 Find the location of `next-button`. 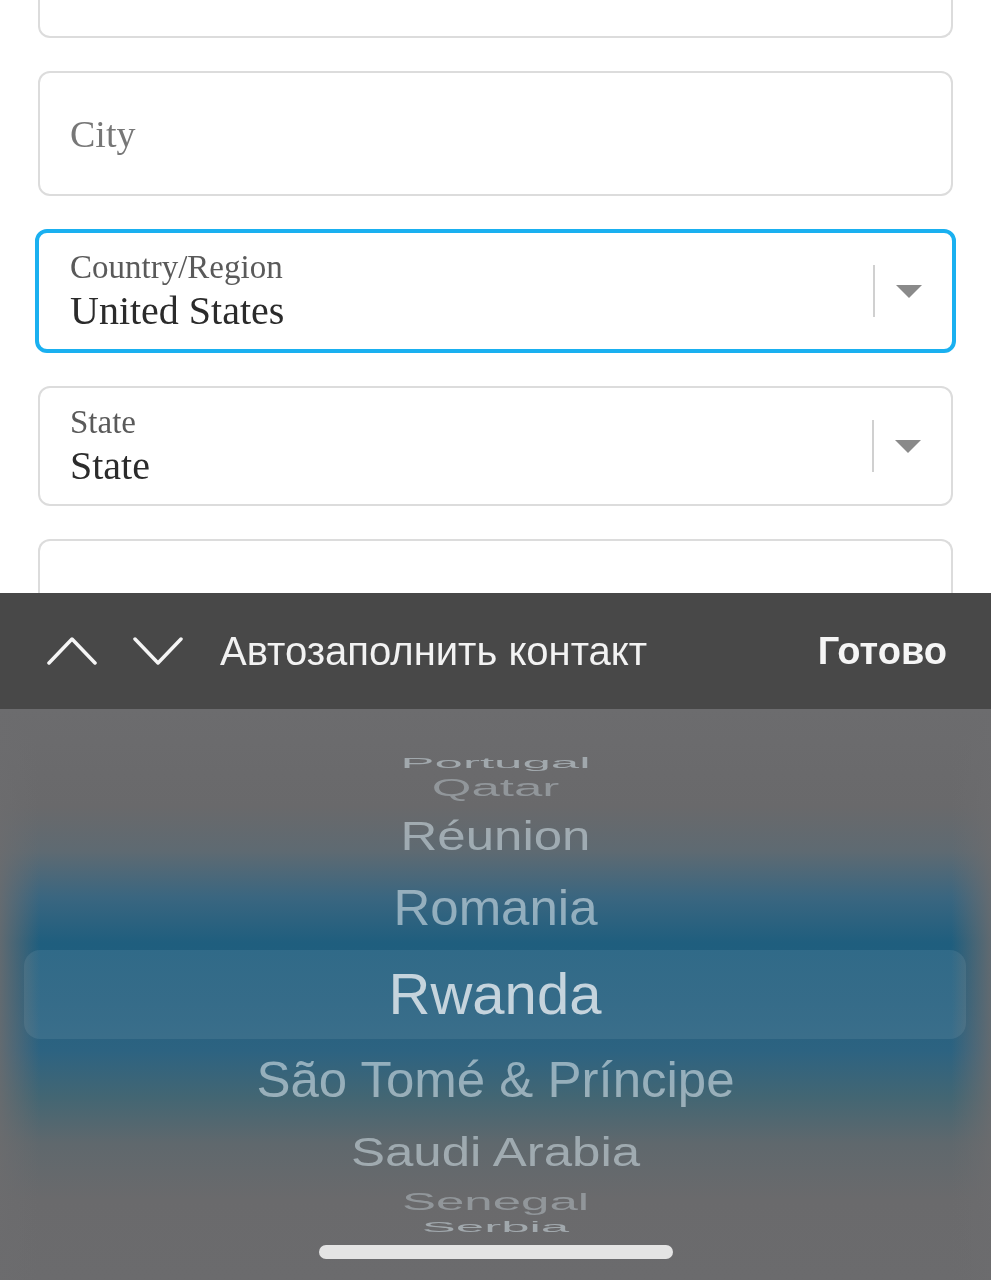

next-button is located at coordinates (158, 651).